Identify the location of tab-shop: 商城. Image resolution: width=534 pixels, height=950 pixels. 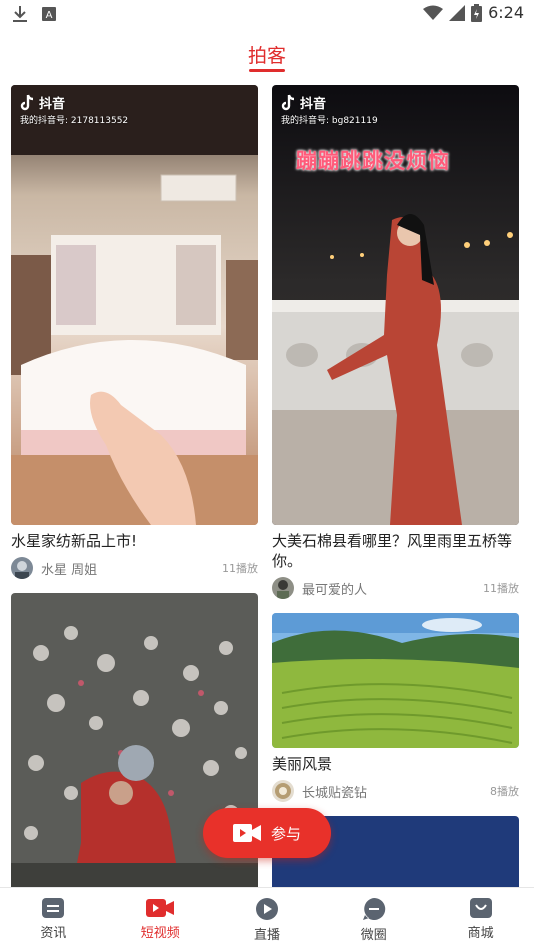
(480, 919).